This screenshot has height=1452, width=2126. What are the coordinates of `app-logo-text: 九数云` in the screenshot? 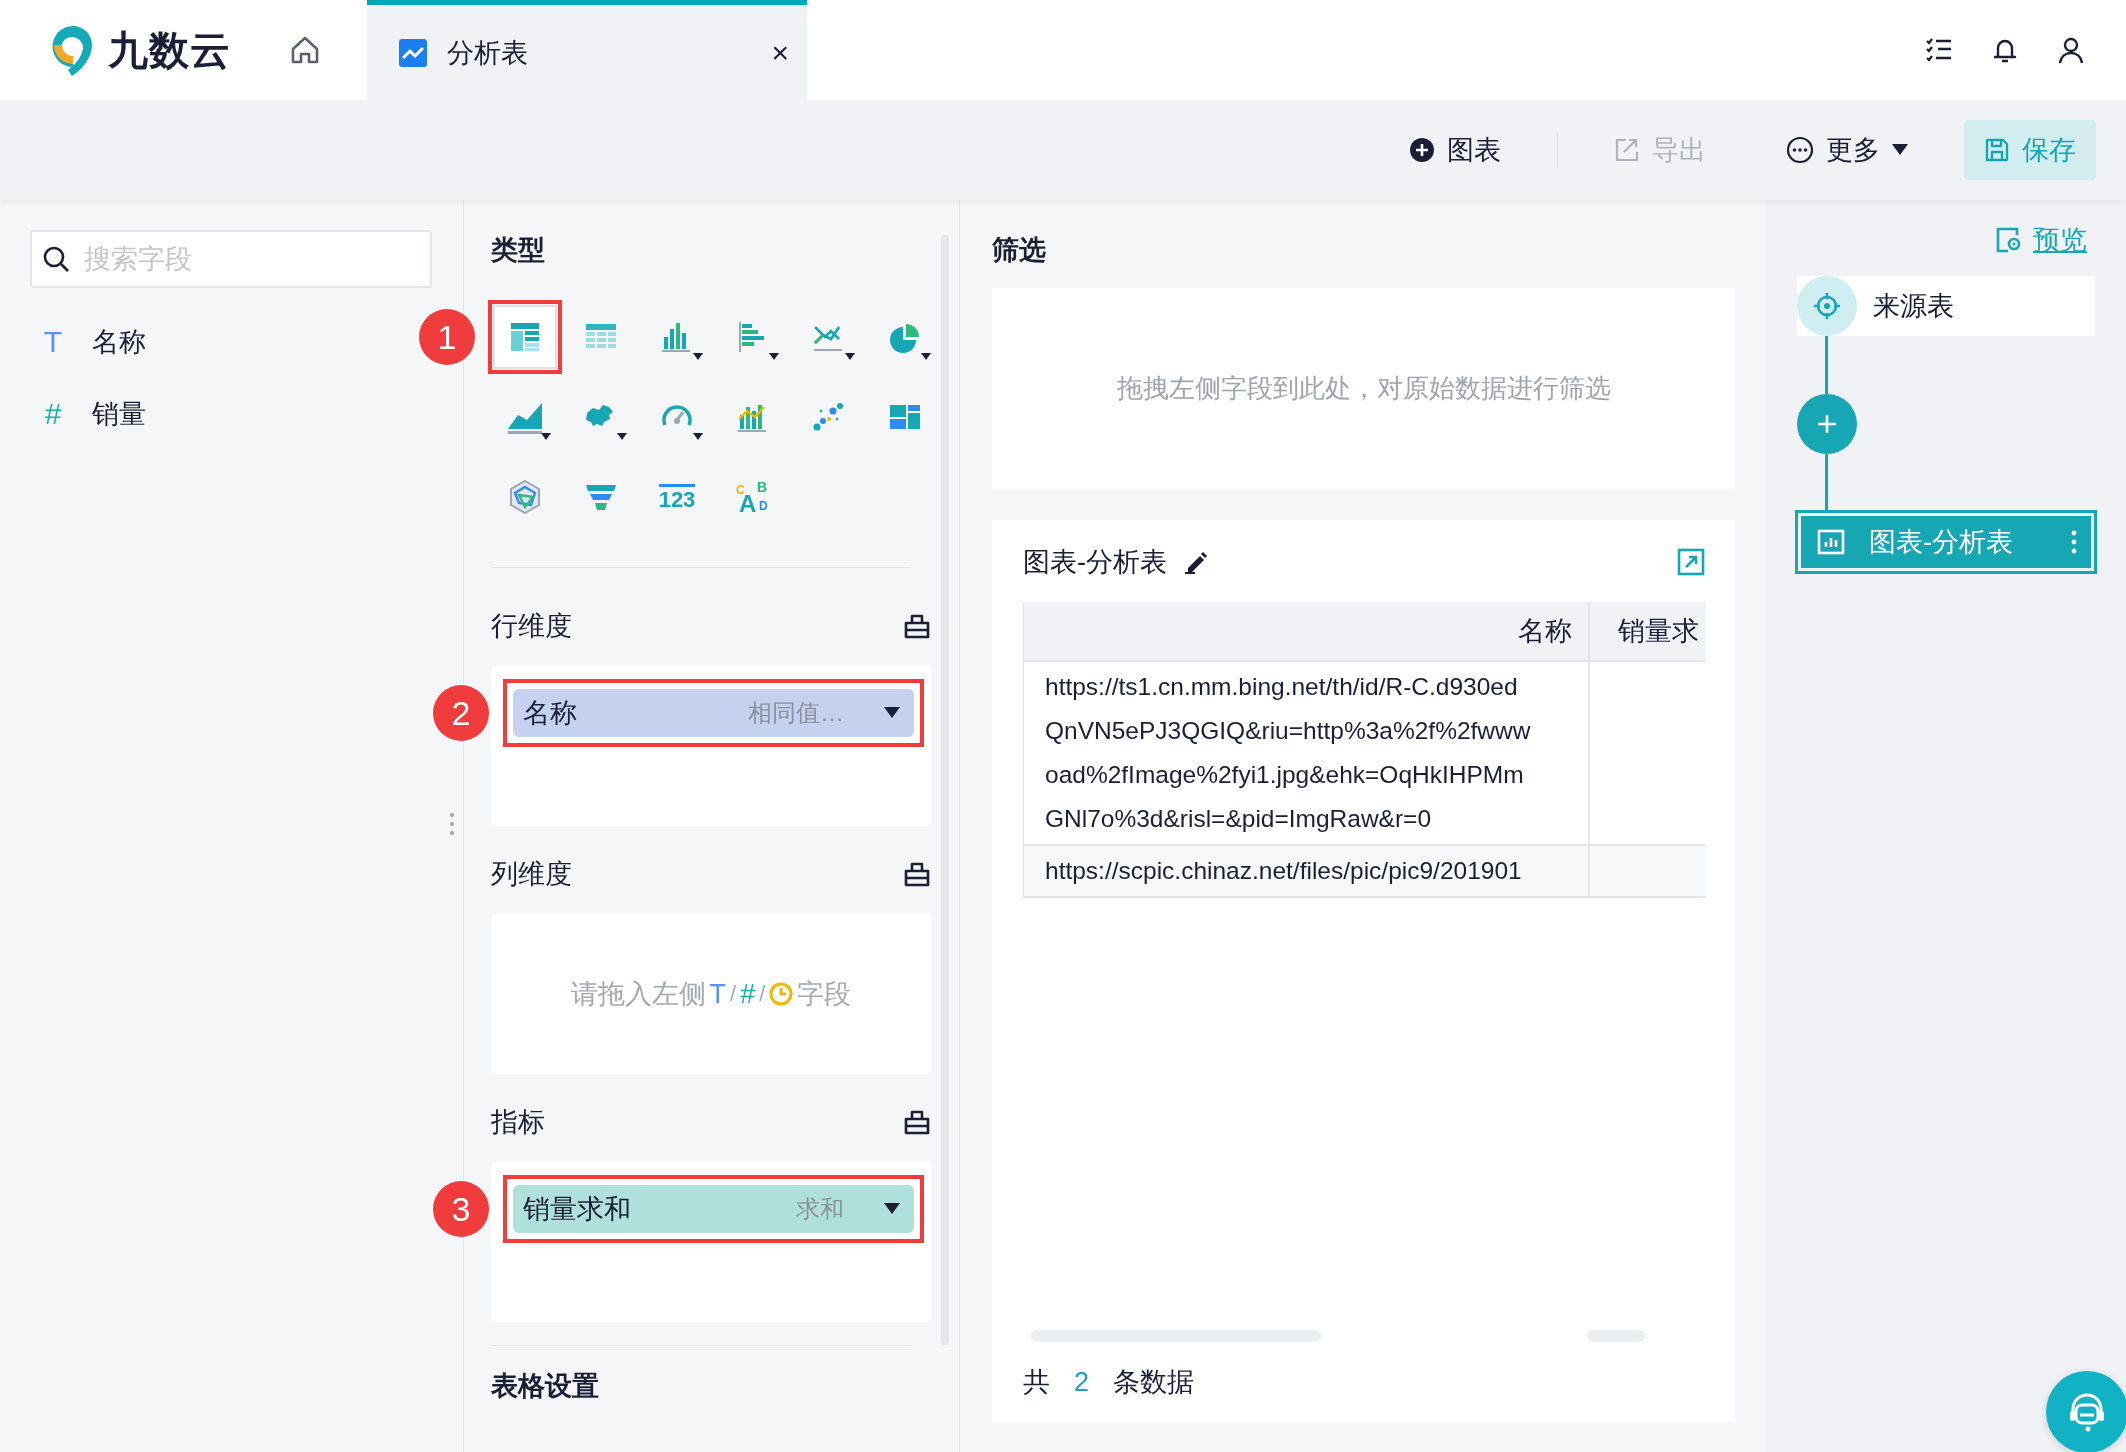 It's located at (169, 50).